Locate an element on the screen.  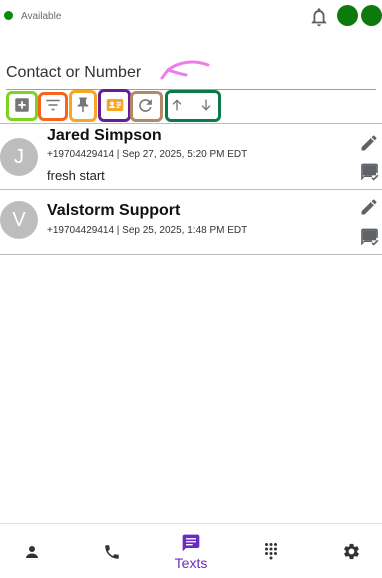
phone-icon is located at coordinates (112, 551).